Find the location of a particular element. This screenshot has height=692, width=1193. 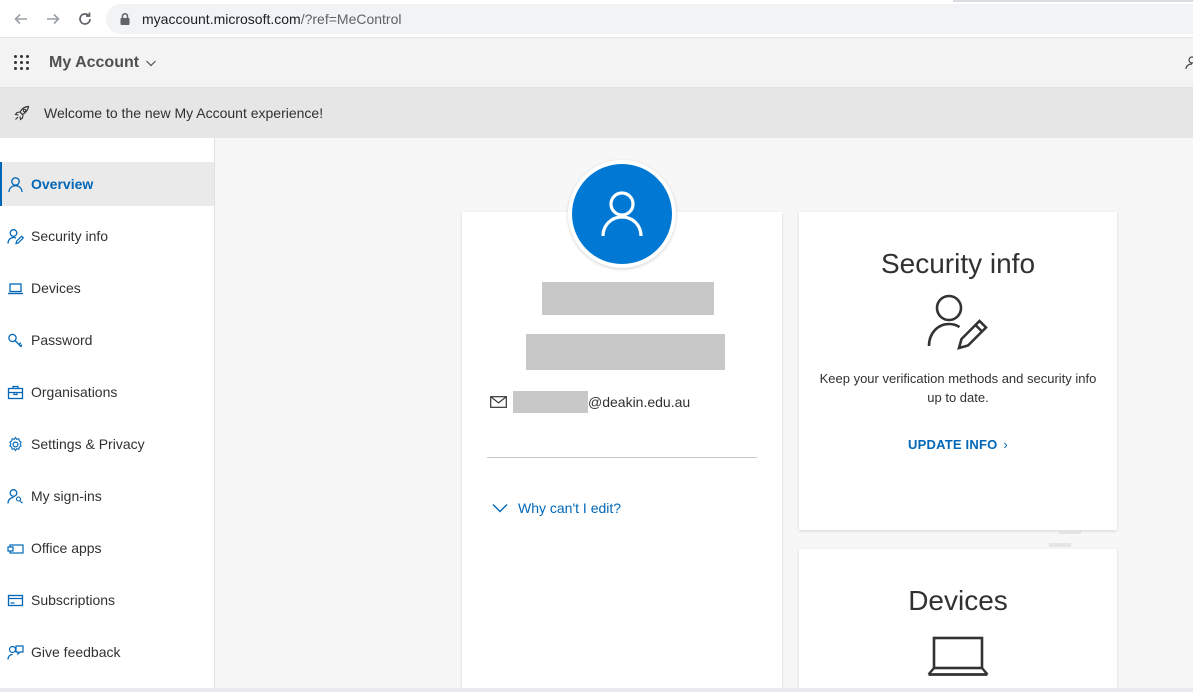

arrow-right-icon is located at coordinates (53, 19).